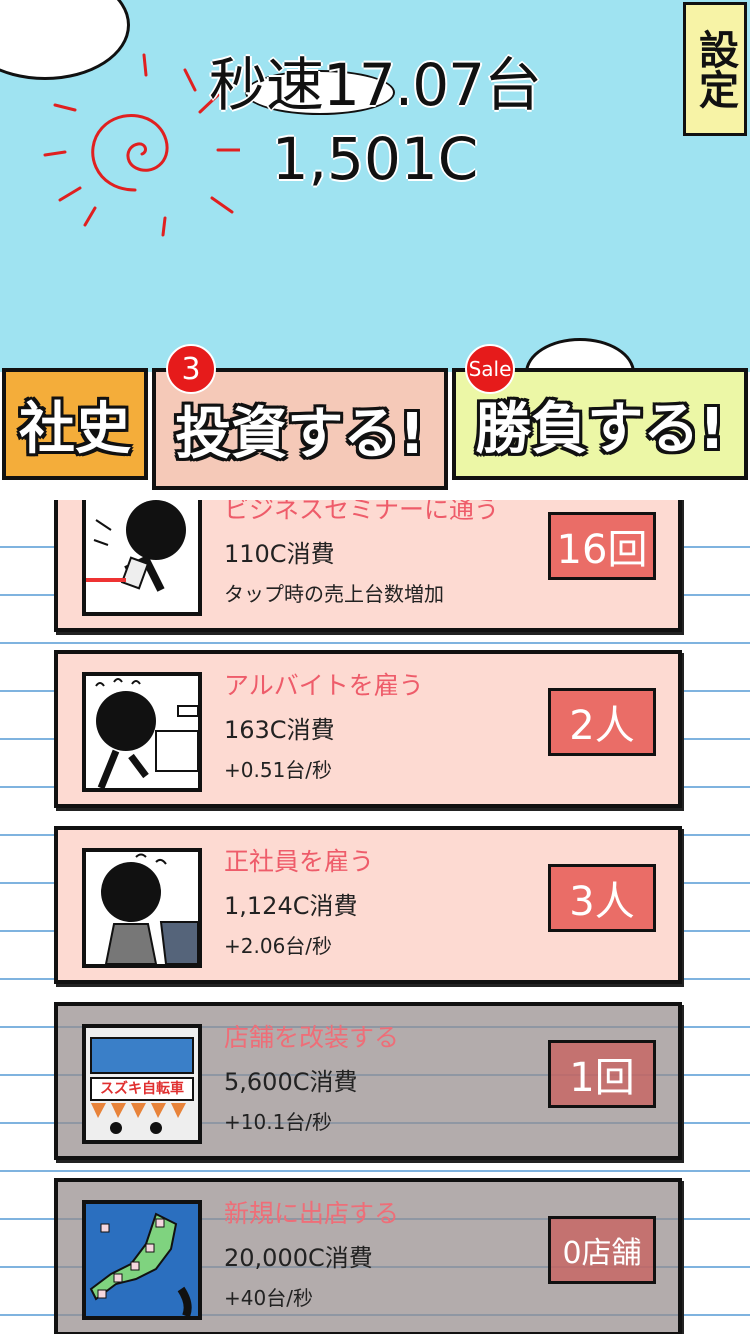 This screenshot has height=1334, width=750. Describe the element at coordinates (368, 729) in the screenshot. I see `upgrade-card-part-timer: アルバイトを雇う 163C消費 +0.51台/秒 2人` at that location.